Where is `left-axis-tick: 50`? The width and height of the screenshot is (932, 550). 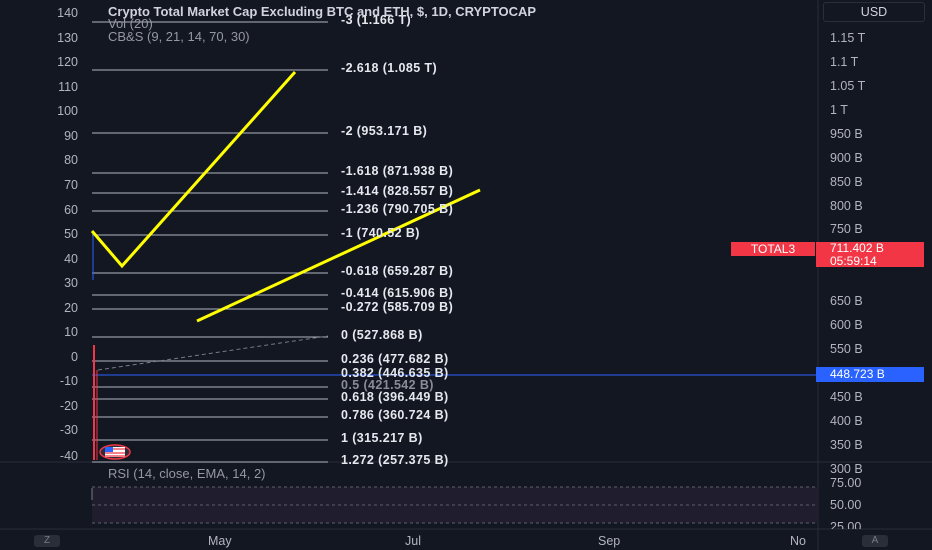
left-axis-tick: 50 is located at coordinates (71, 234).